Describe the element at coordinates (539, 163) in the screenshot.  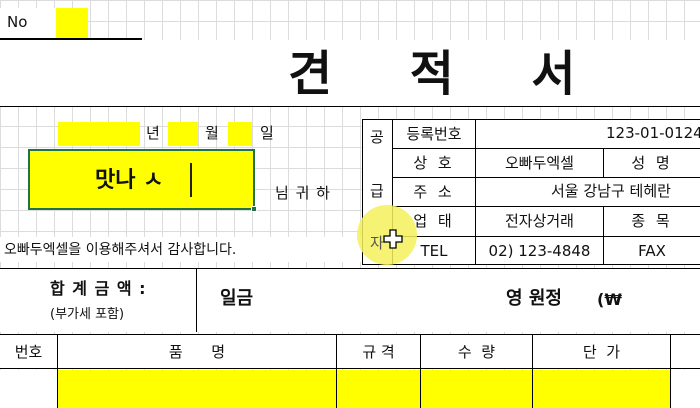
I see `trade-value: 오빠두엑셀` at that location.